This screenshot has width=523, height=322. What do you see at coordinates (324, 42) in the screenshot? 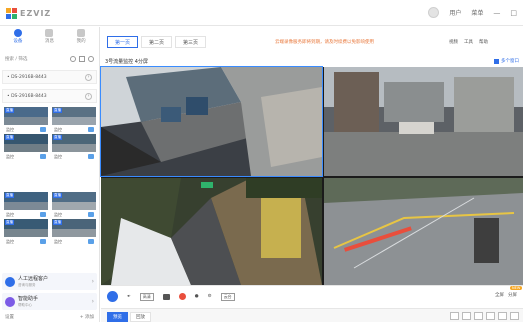
I see `expiry-notice: 云端录像服务即将到期，请及时续费以免影响使用` at bounding box center [324, 42].